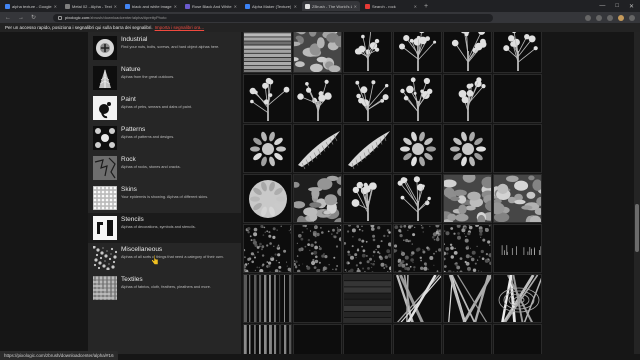 This screenshot has height=360, width=640. What do you see at coordinates (151, 6) in the screenshot?
I see `browser-tab: black and white image - Google Sea✕` at bounding box center [151, 6].